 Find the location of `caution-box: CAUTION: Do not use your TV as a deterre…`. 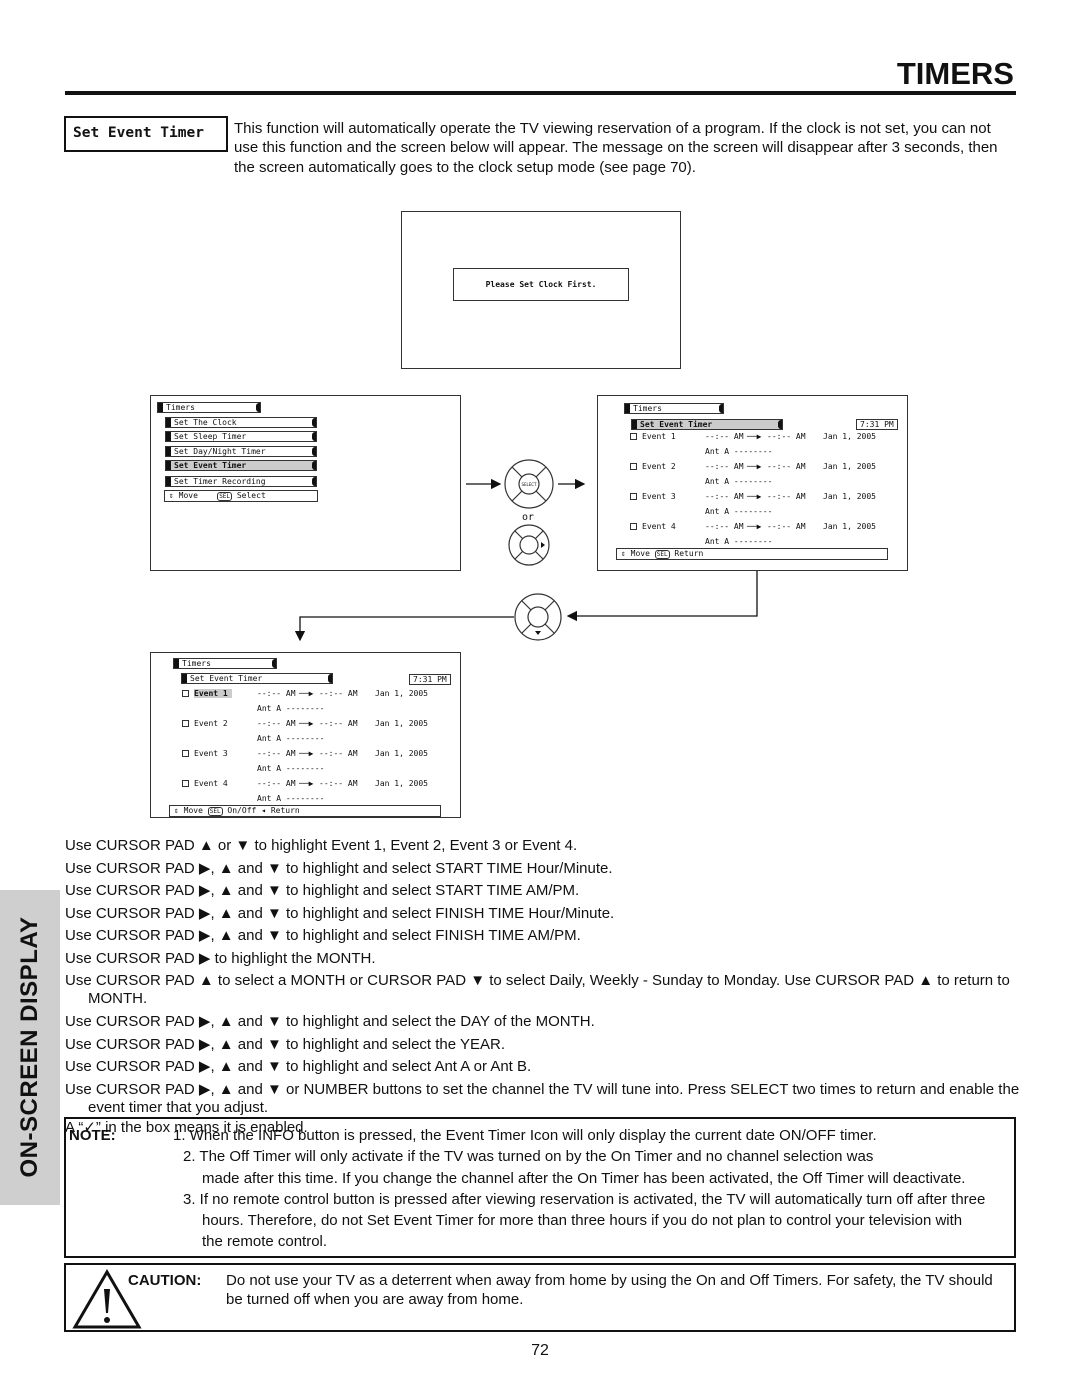

caution-box: CAUTION: Do not use your TV as a deterre… is located at coordinates (540, 1297).